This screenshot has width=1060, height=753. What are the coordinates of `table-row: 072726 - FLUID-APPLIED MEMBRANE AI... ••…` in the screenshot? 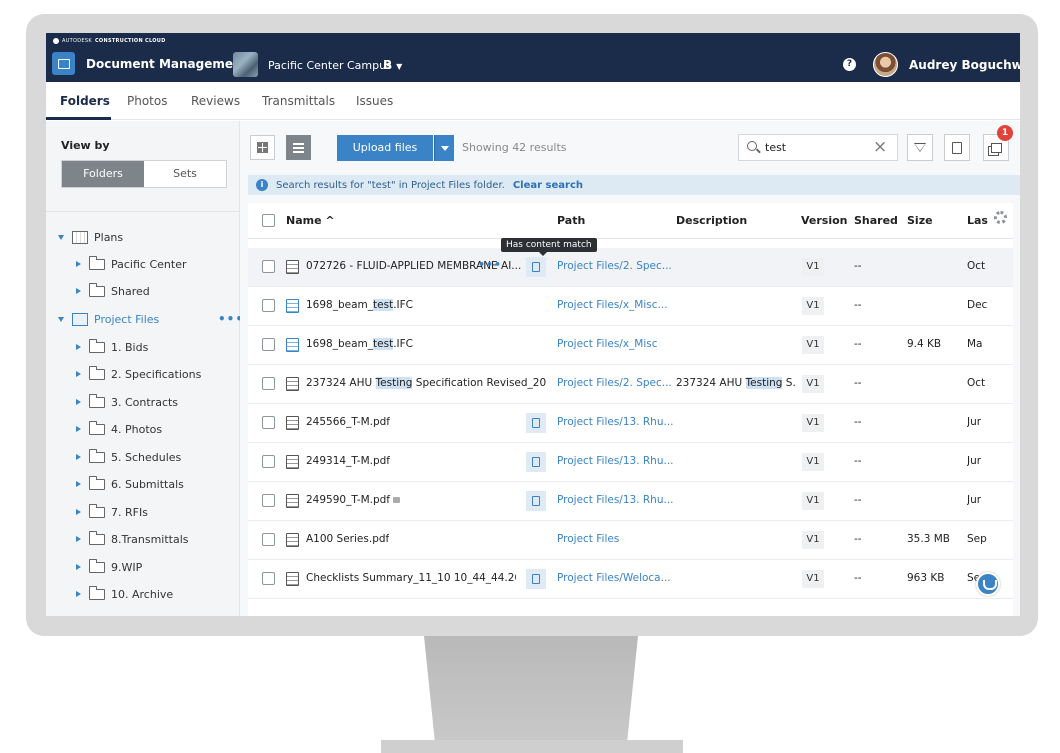 It's located at (630, 262).